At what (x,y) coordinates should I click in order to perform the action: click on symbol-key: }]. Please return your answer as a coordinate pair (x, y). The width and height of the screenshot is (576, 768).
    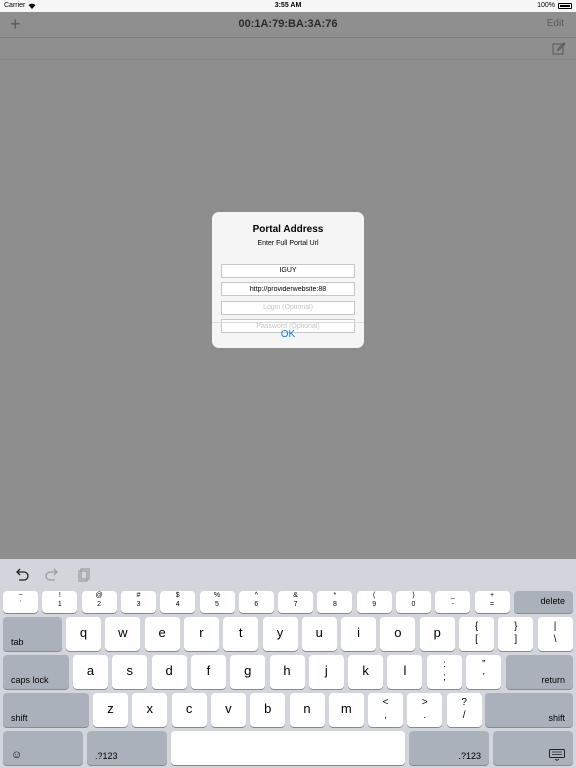
    Looking at the image, I should click on (516, 634).